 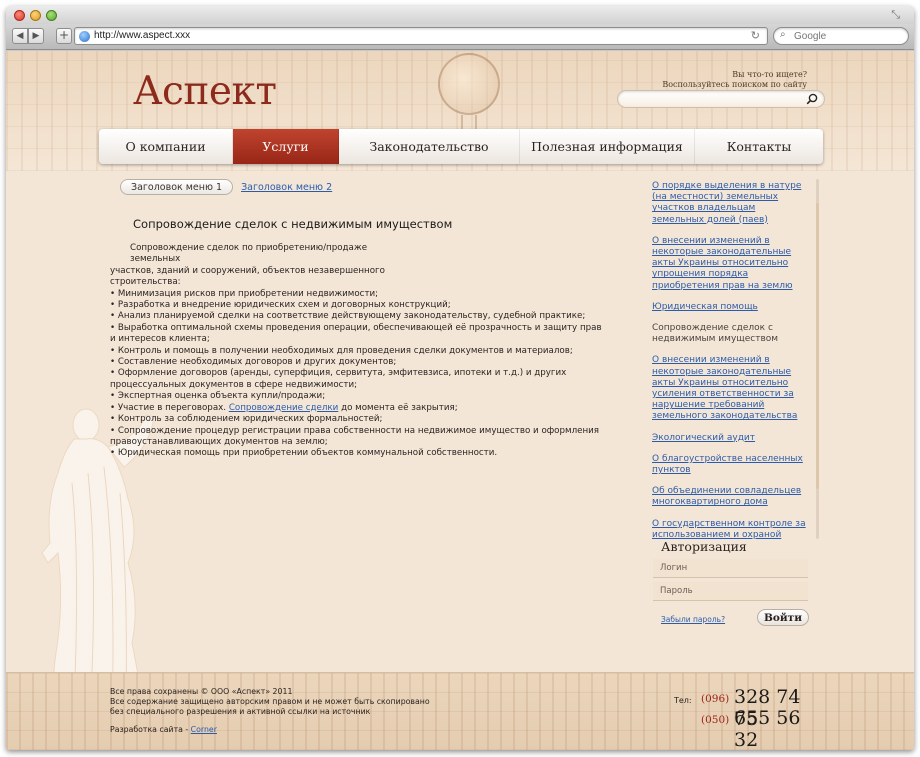 What do you see at coordinates (783, 617) in the screenshot?
I see `login-button: Войти` at bounding box center [783, 617].